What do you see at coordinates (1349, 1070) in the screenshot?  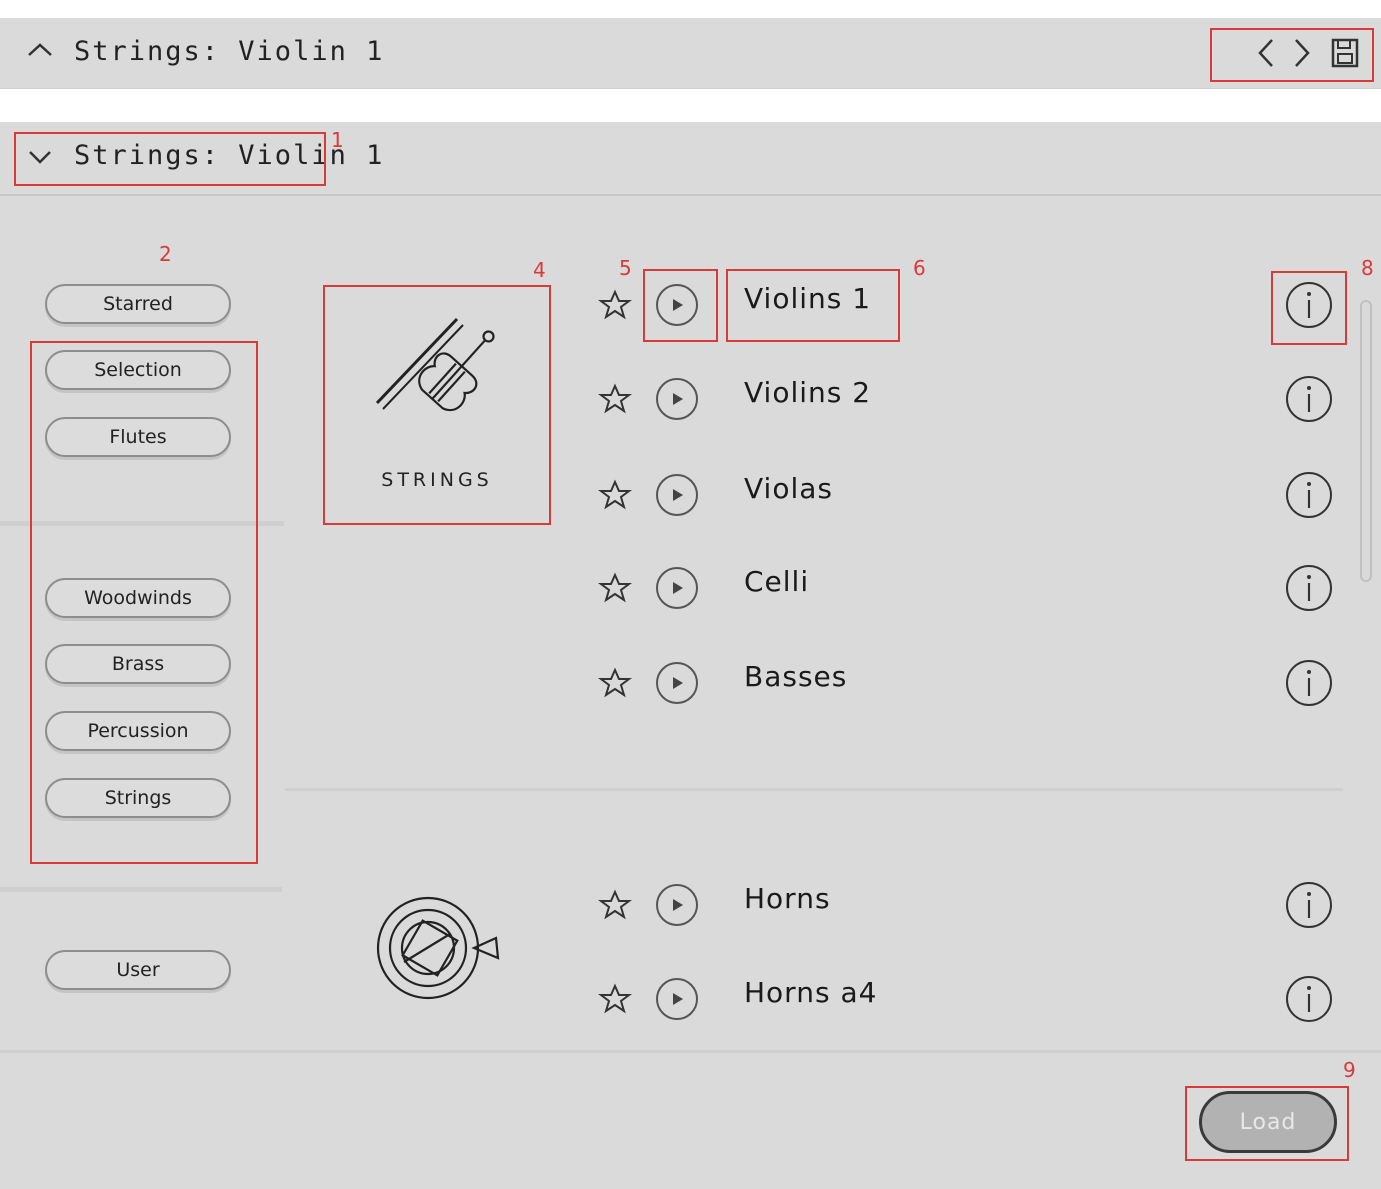 I see `annotation-number: 9` at bounding box center [1349, 1070].